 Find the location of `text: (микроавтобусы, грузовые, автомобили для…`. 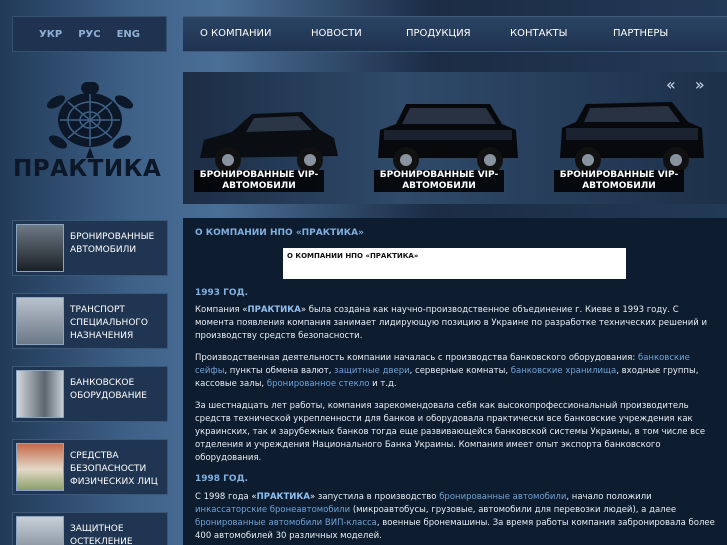

text: (микроавтобусы, грузовые, автомобили для… is located at coordinates (513, 510).